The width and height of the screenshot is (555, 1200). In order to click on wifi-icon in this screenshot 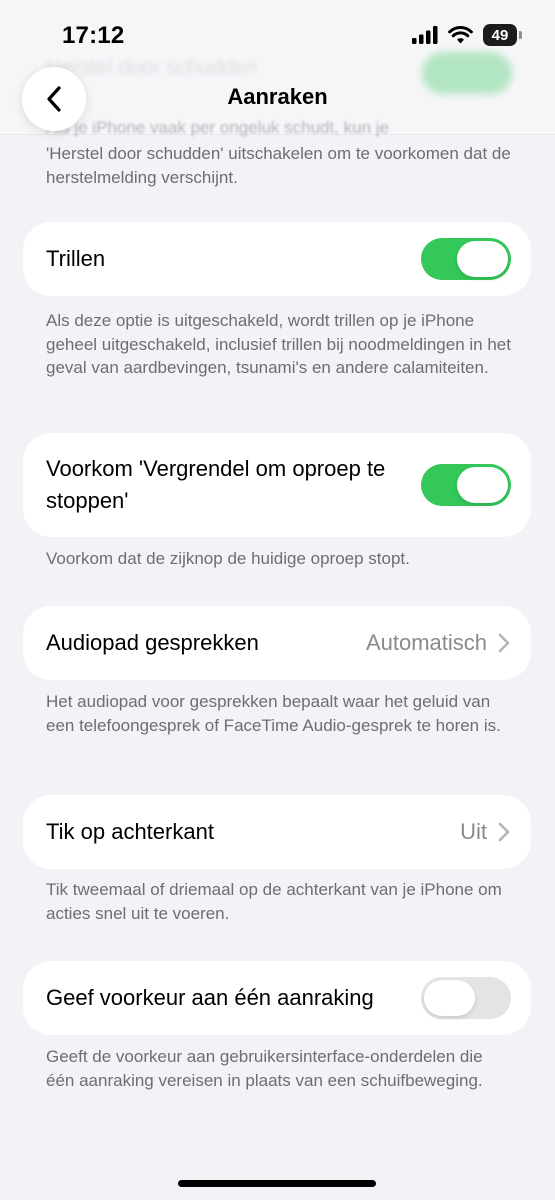, I will do `click(460, 34)`.